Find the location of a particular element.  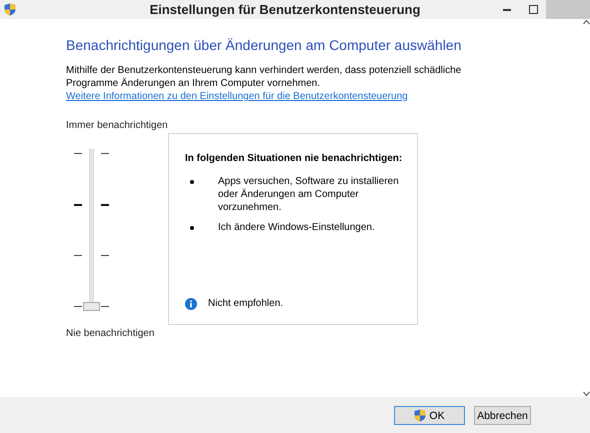

ok-button: OK is located at coordinates (429, 415).